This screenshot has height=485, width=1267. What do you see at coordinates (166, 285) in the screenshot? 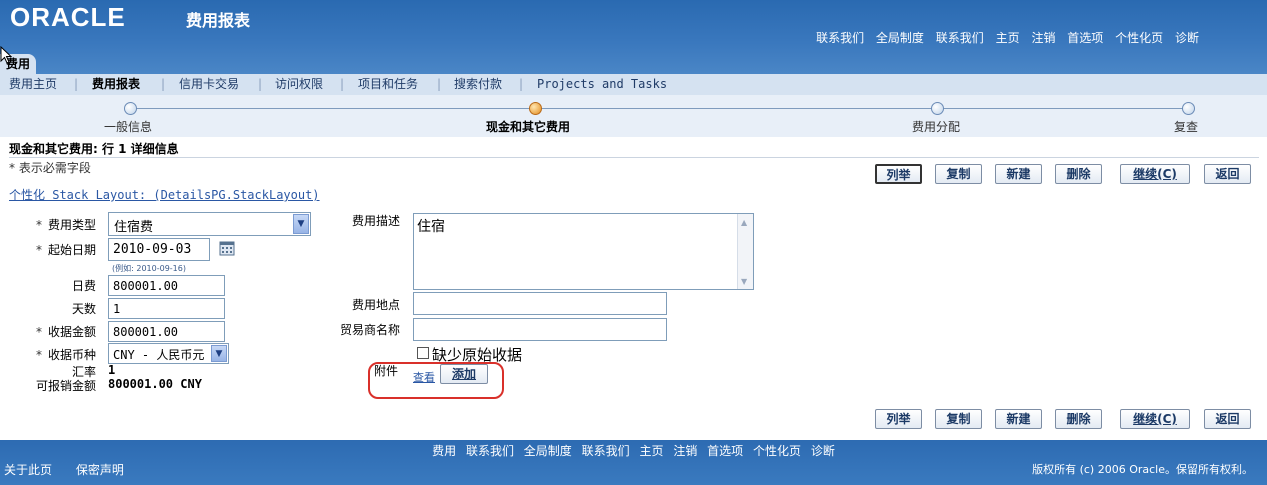
I see `daily-rate-field` at bounding box center [166, 285].